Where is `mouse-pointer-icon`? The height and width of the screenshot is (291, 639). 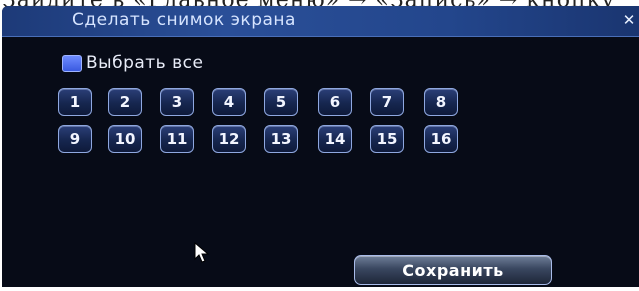 mouse-pointer-icon is located at coordinates (202, 252).